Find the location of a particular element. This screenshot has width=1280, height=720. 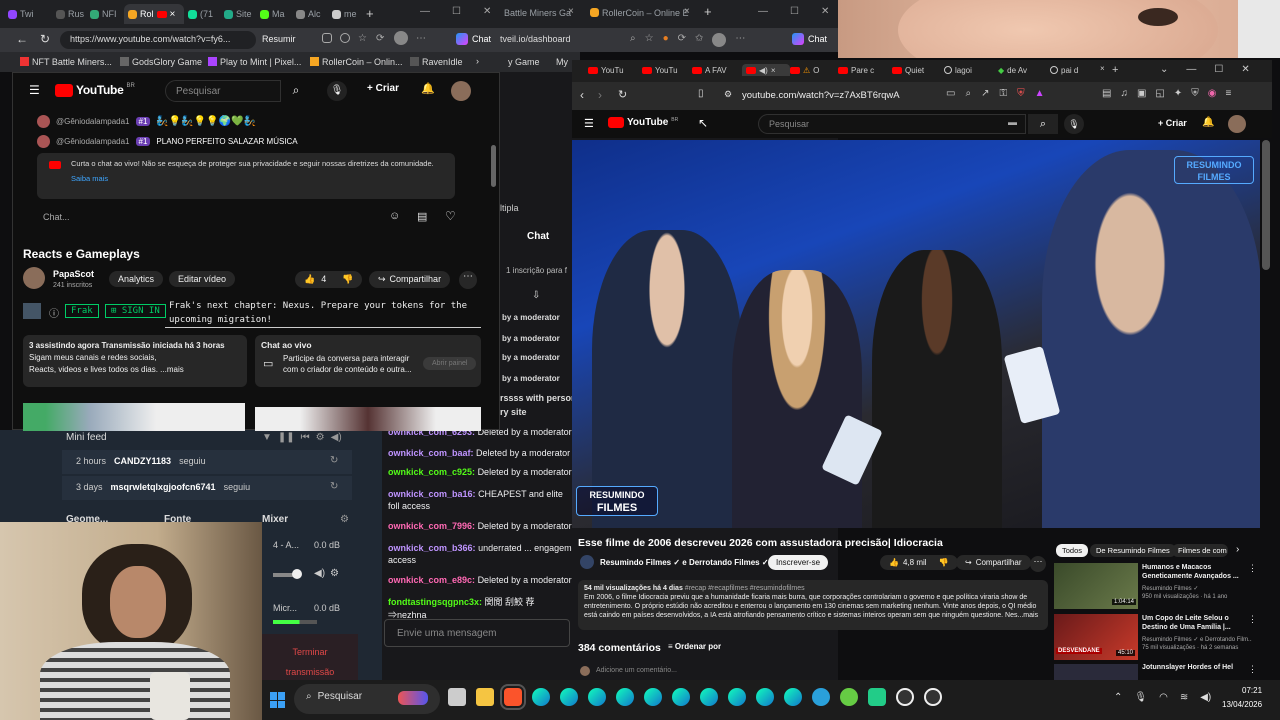

channel-name: Resumindo Filmes ✓ e Derrotando Filmes ✓ is located at coordinates (684, 562).